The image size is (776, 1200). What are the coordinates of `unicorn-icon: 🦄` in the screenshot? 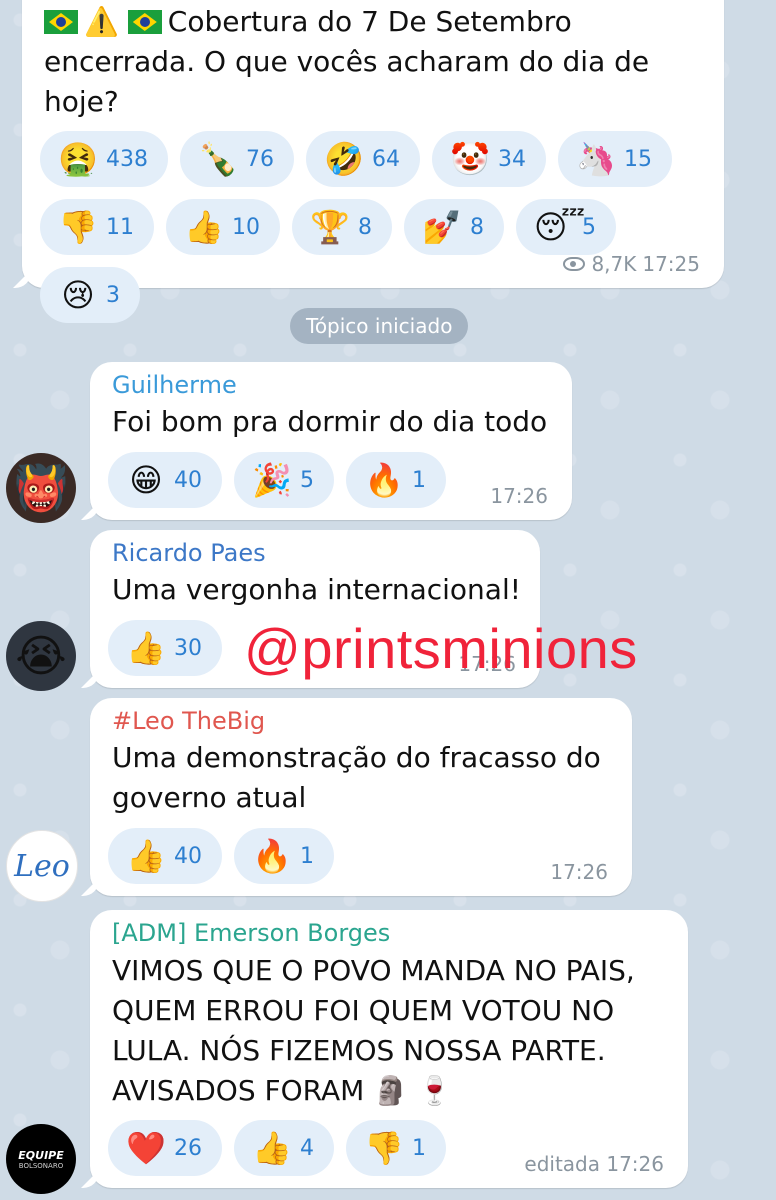 It's located at (596, 159).